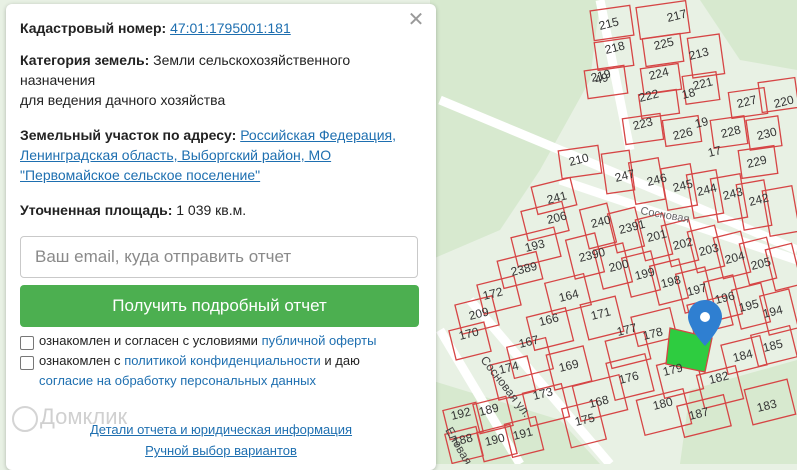 This screenshot has width=797, height=470. I want to click on manual-selection-link: Ручной выбор вариантов, so click(221, 450).